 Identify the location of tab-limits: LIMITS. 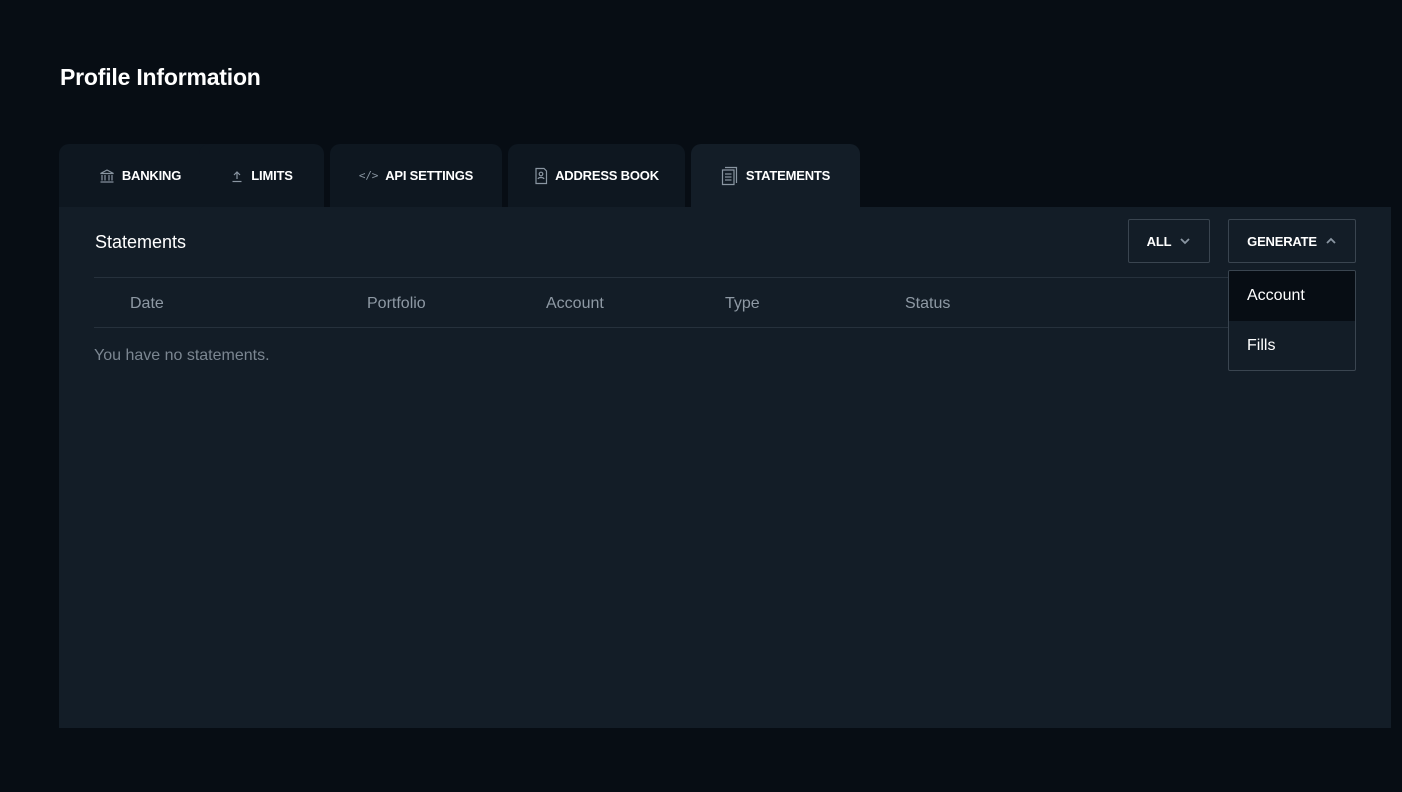
(261, 175).